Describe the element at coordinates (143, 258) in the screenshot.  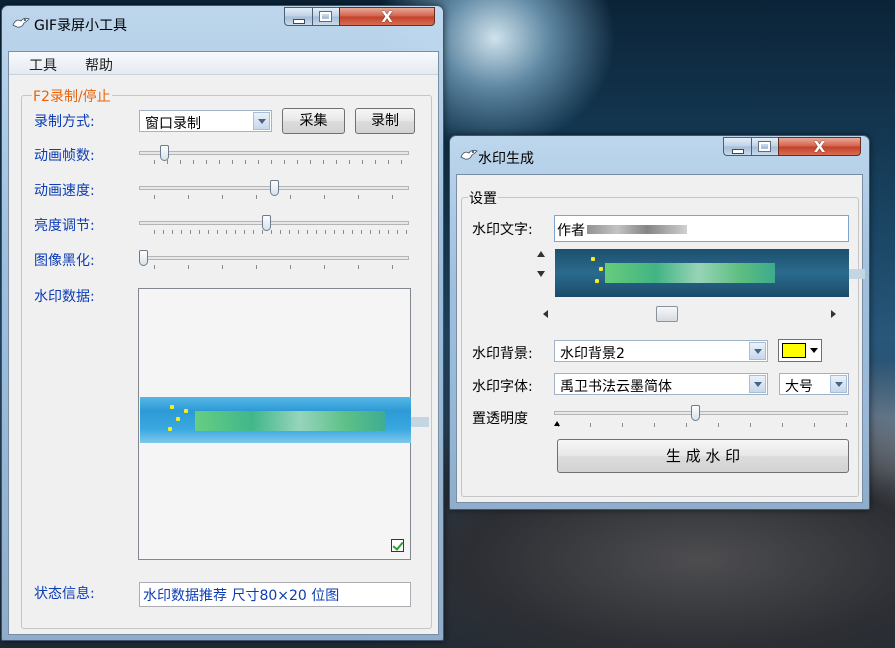
I see `blacken-slider-thumb` at that location.